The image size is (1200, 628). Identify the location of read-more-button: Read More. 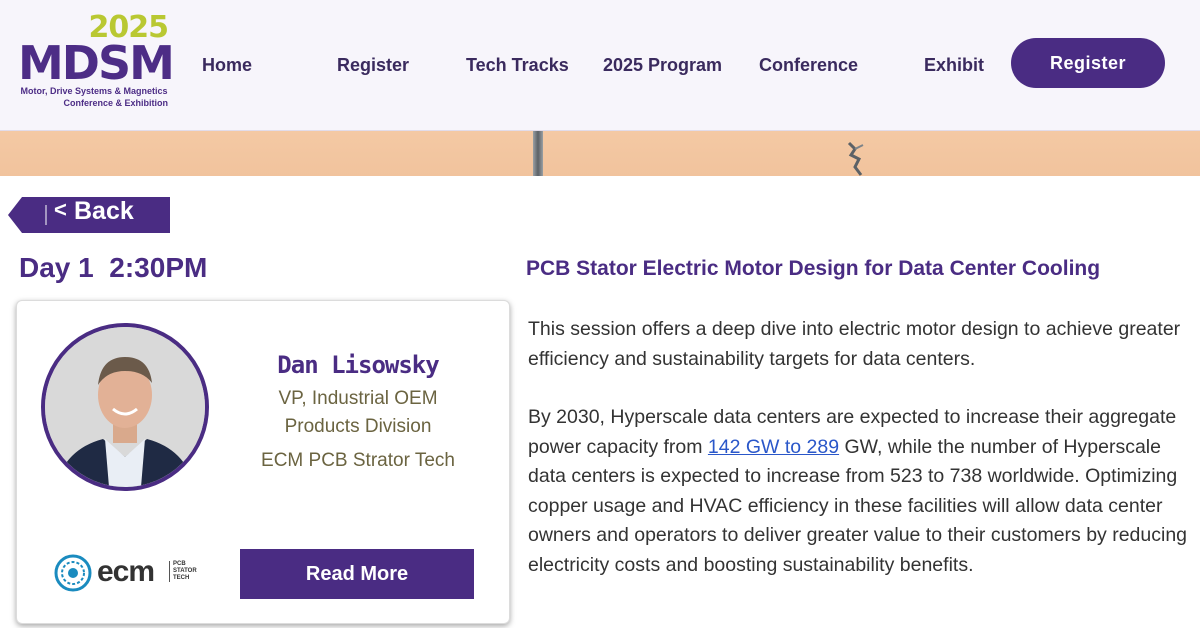
(357, 574).